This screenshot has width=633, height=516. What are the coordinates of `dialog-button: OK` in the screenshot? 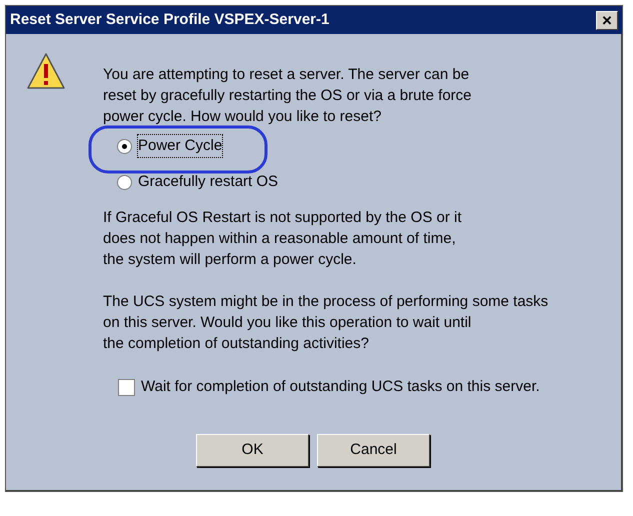 It's located at (252, 450).